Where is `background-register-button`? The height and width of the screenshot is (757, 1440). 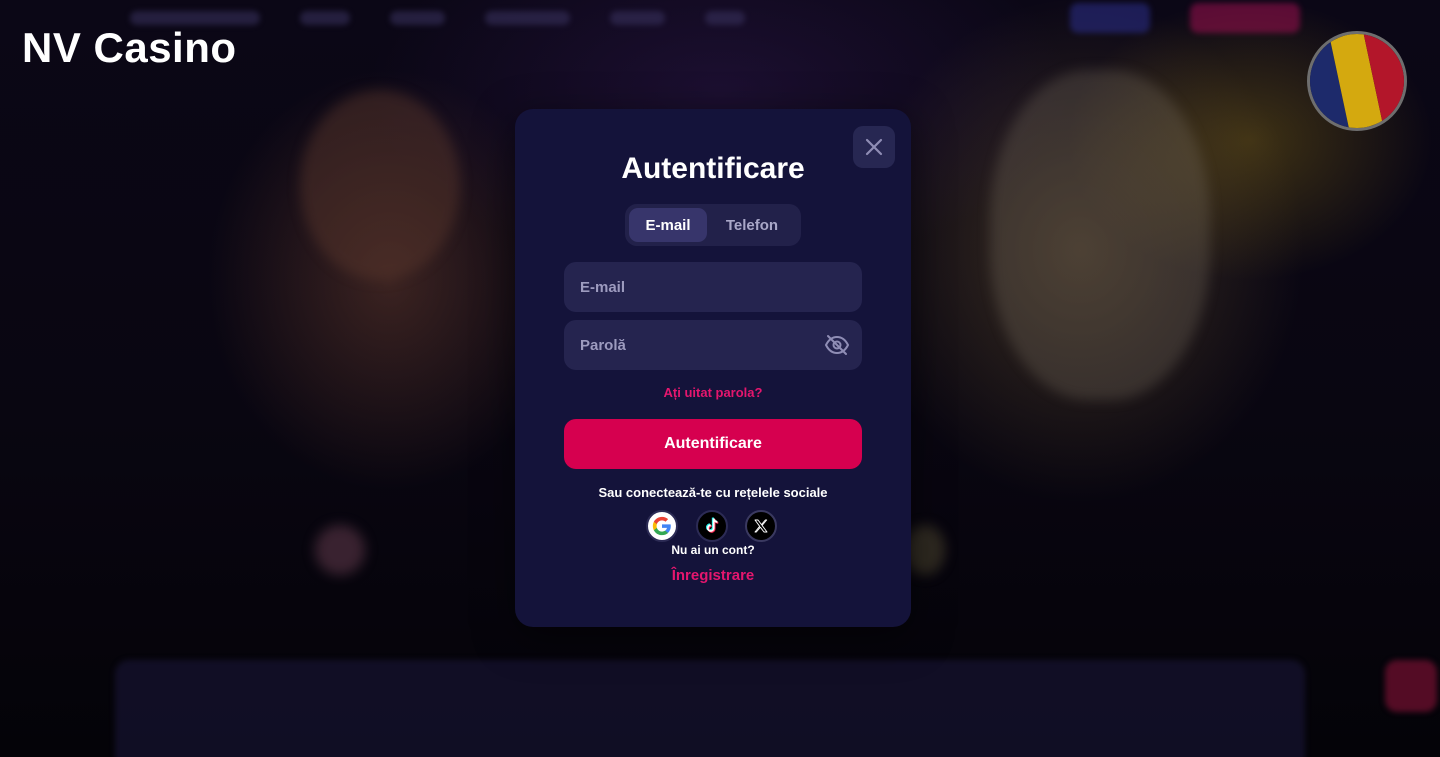 background-register-button is located at coordinates (1245, 18).